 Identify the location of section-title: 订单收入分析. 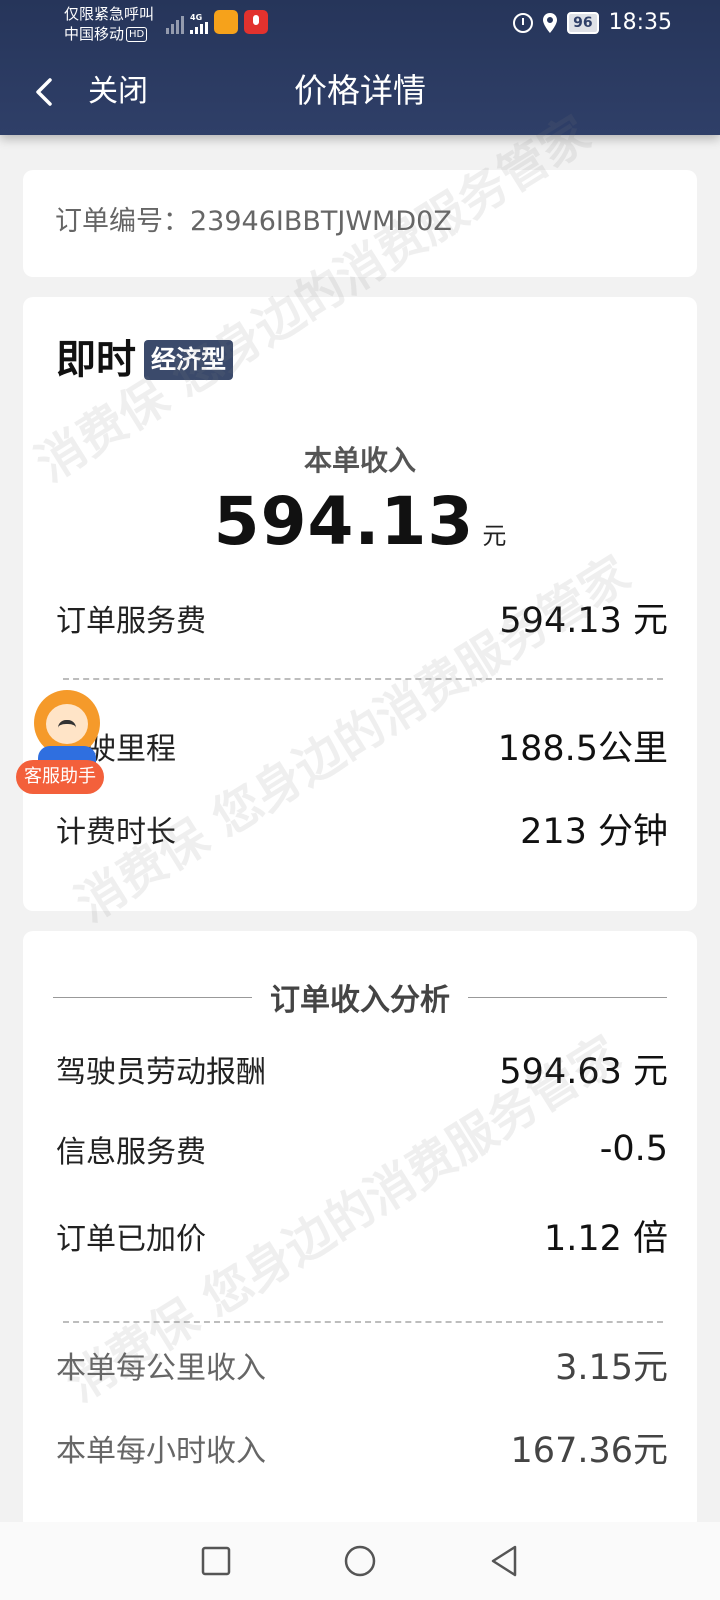
(360, 997).